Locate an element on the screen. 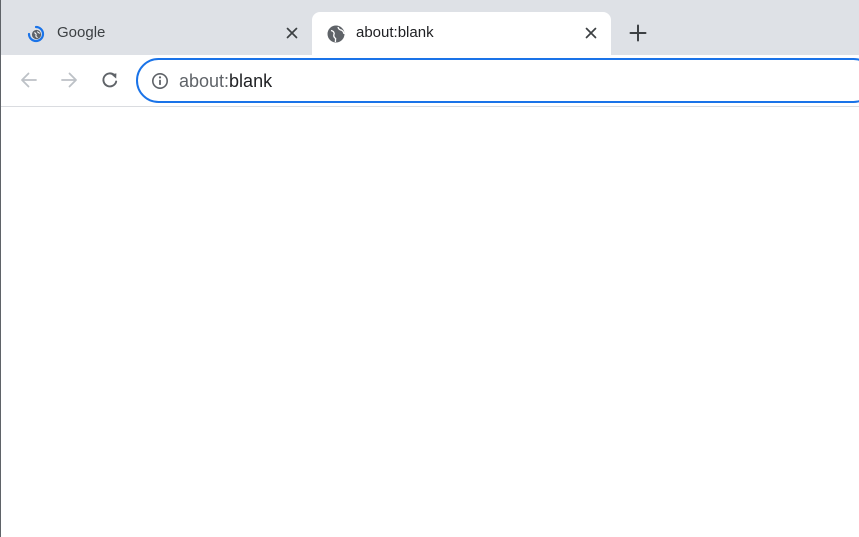 The image size is (859, 537). arrow-left-icon is located at coordinates (29, 80).